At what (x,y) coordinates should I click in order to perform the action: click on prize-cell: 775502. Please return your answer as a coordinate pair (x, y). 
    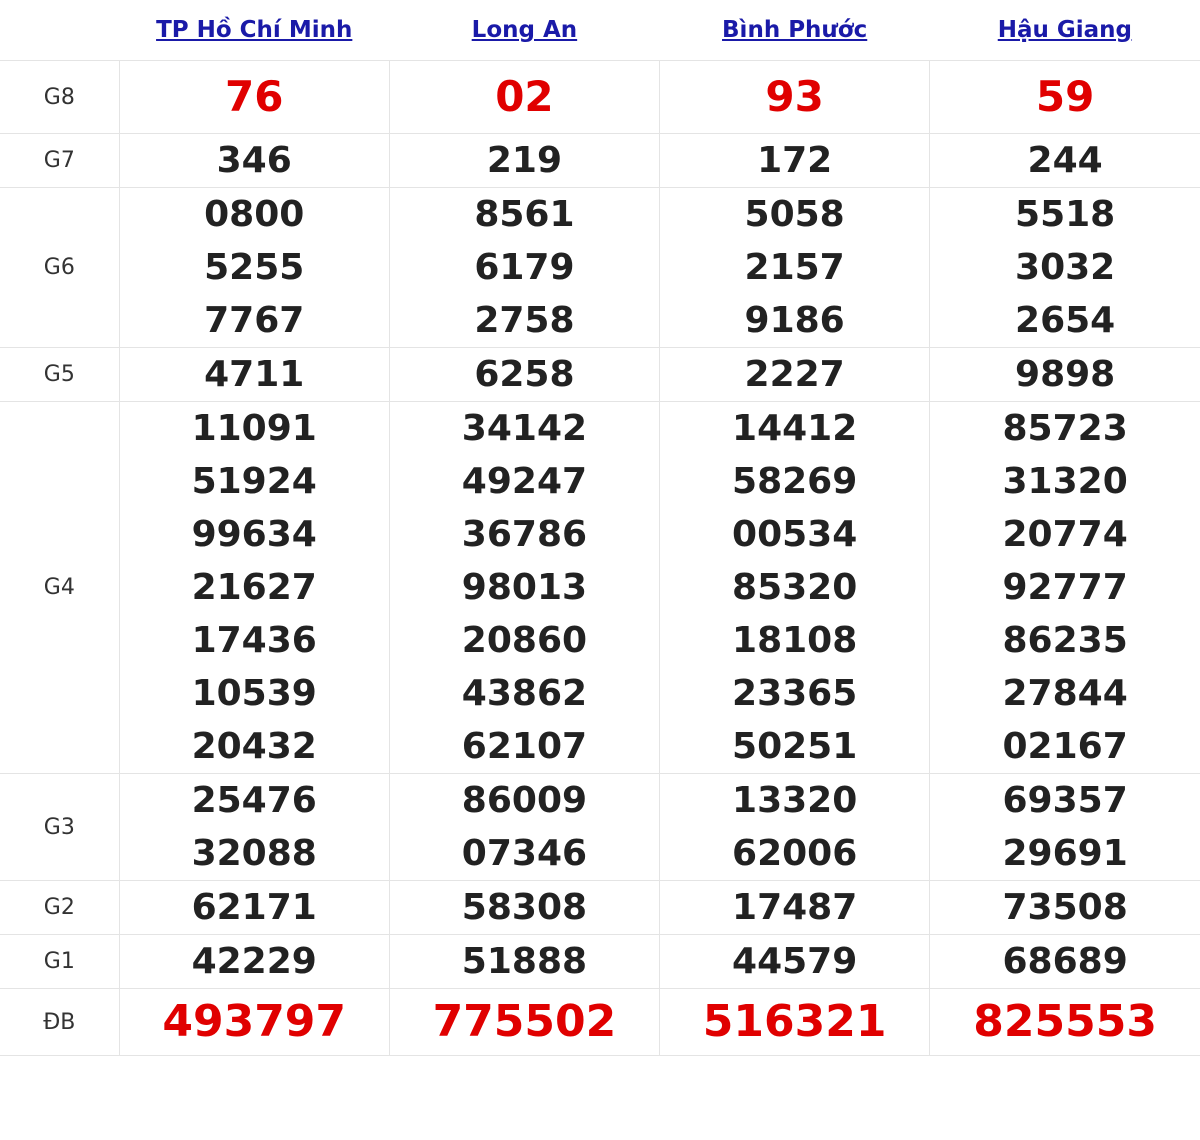
    Looking at the image, I should click on (524, 1022).